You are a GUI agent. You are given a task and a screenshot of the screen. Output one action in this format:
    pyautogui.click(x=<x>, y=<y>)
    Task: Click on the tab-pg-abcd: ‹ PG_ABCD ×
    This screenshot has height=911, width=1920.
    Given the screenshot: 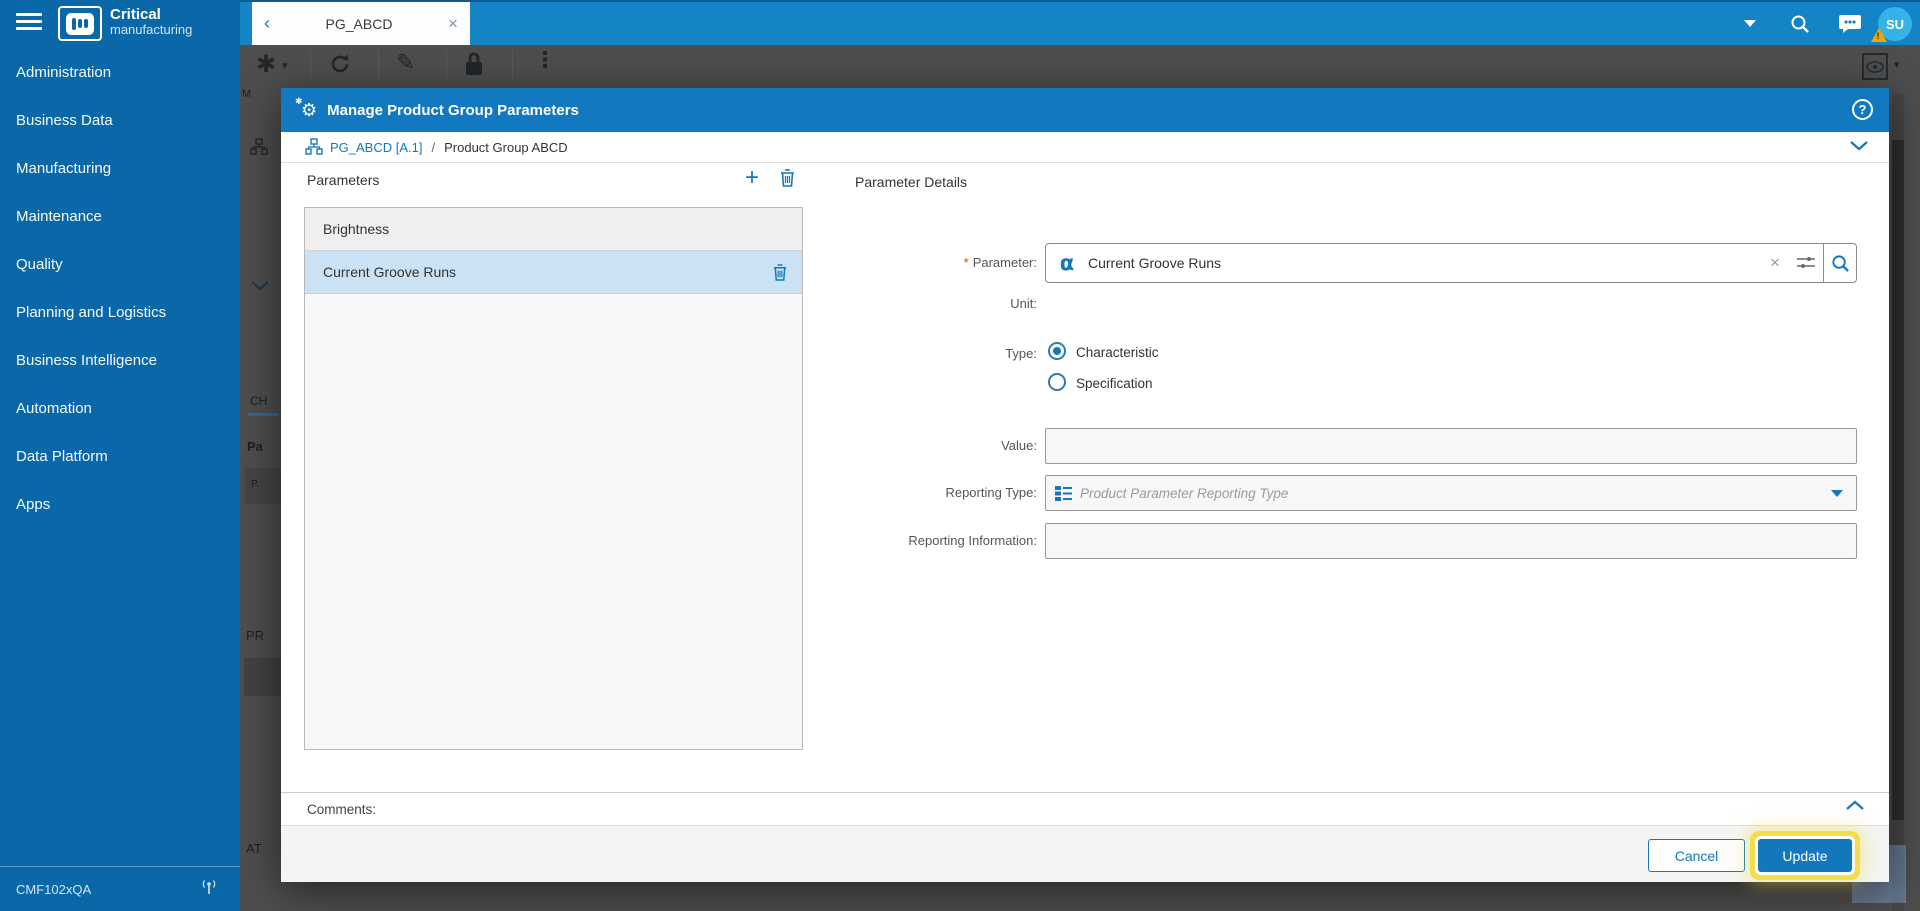 What is the action you would take?
    pyautogui.click(x=361, y=23)
    